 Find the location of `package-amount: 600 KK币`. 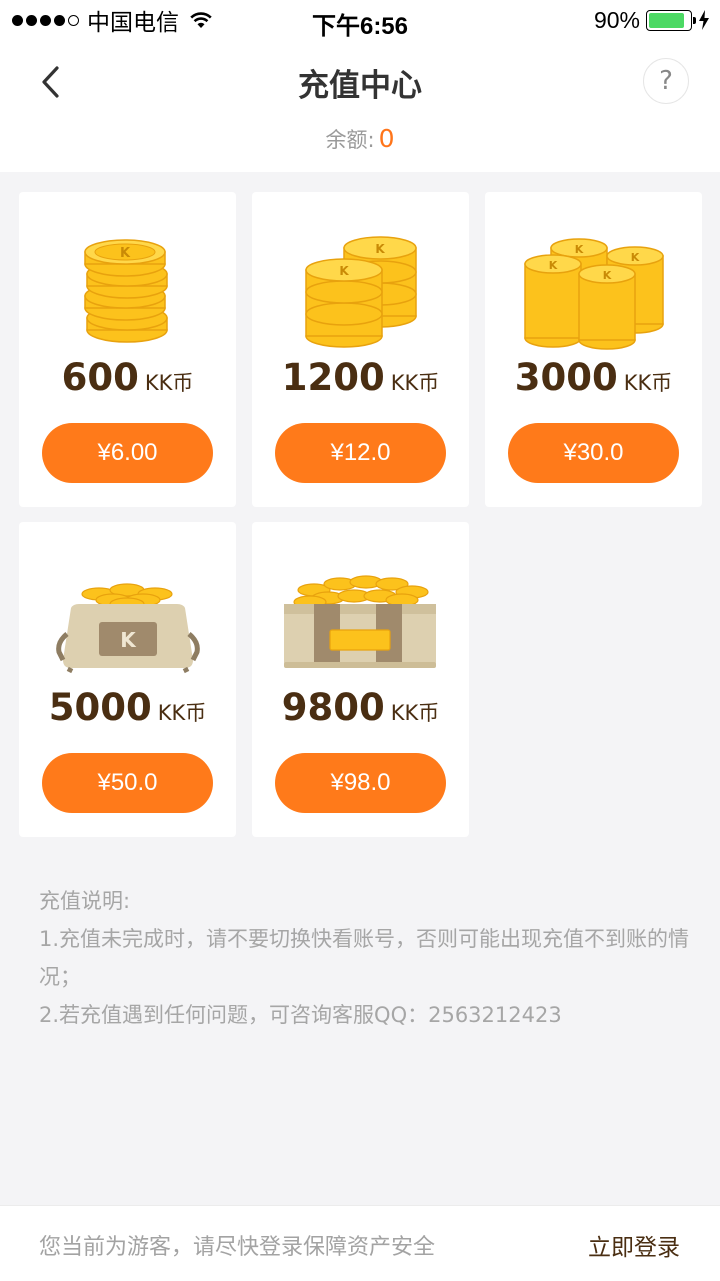

package-amount: 600 KK币 is located at coordinates (127, 377).